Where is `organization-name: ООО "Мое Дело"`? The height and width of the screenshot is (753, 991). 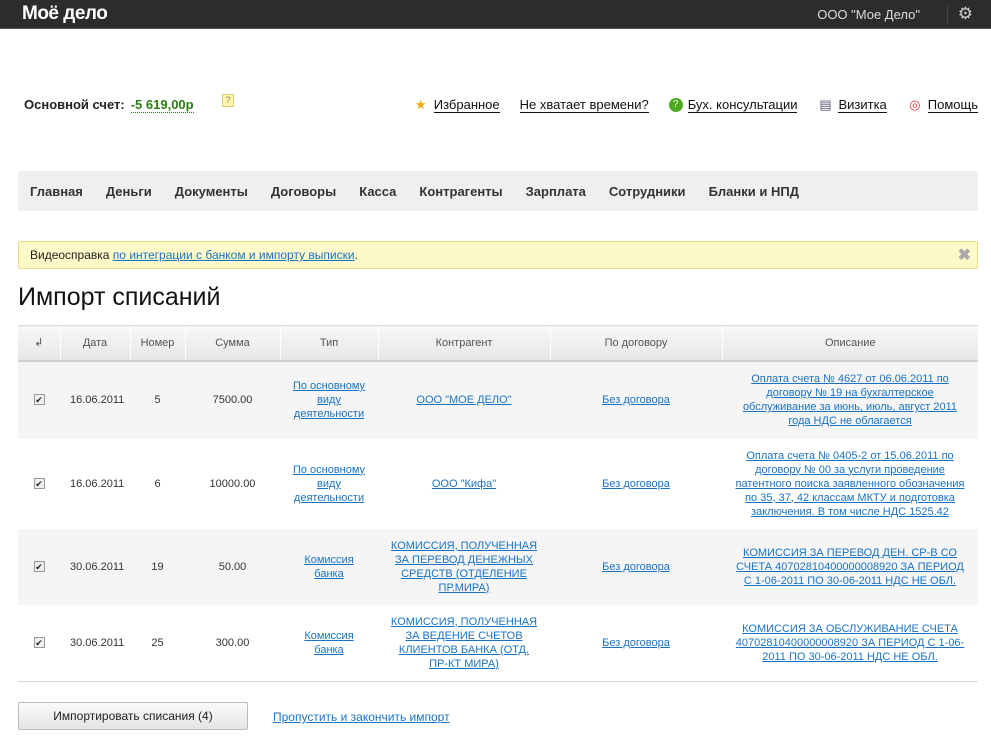 organization-name: ООО "Мое Дело" is located at coordinates (868, 14).